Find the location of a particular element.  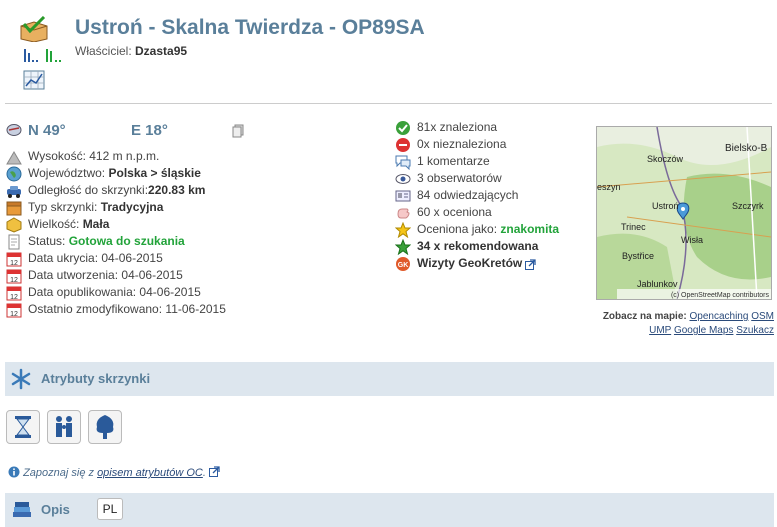

stat-not-found: 0x nieznaleziona is located at coordinates (477, 144).